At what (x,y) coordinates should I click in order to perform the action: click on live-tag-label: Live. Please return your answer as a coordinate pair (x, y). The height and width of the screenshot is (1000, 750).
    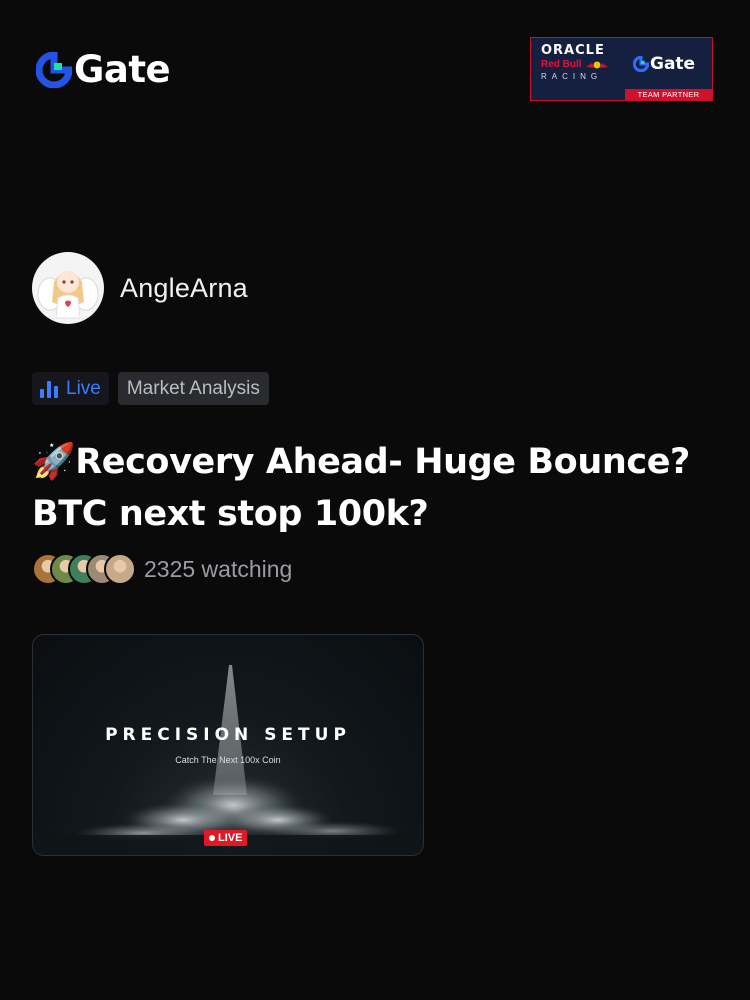
    Looking at the image, I should click on (83, 388).